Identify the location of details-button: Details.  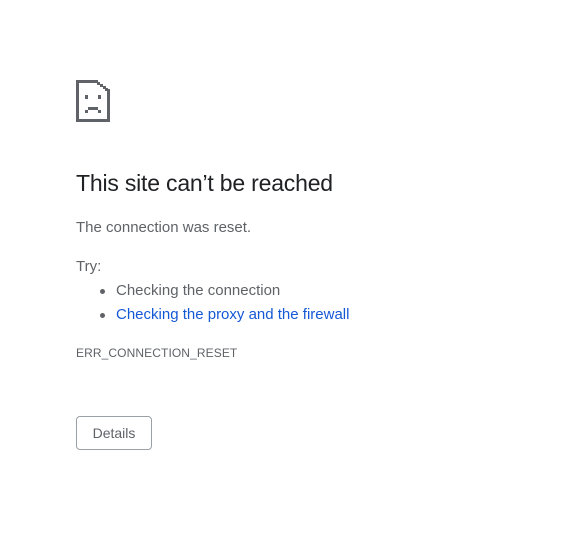
(114, 433).